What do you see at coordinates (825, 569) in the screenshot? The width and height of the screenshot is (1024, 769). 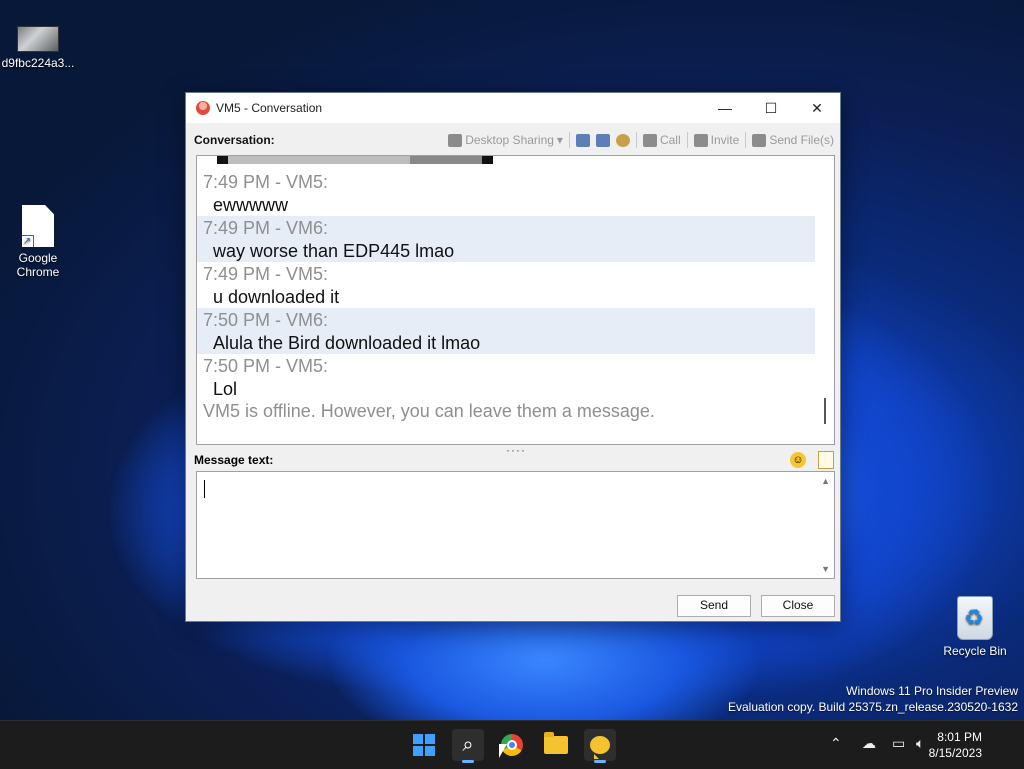 I see `scroll-down-icon: ▼` at bounding box center [825, 569].